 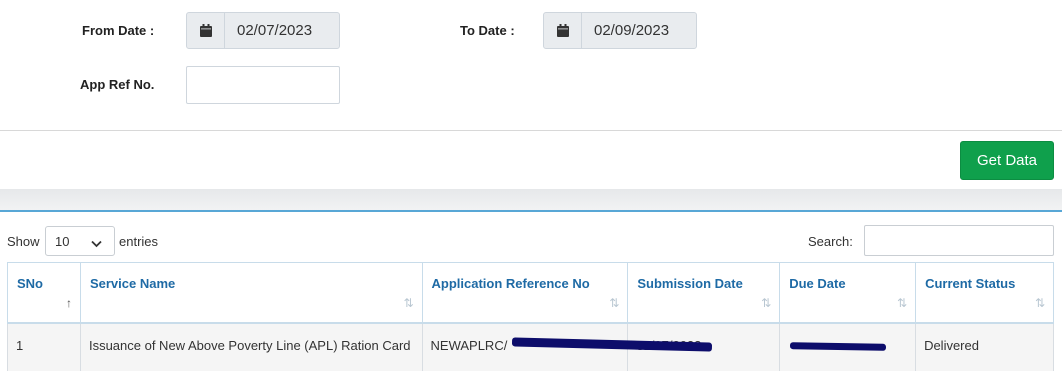 What do you see at coordinates (132, 283) in the screenshot?
I see `column-header-label: Service Name` at bounding box center [132, 283].